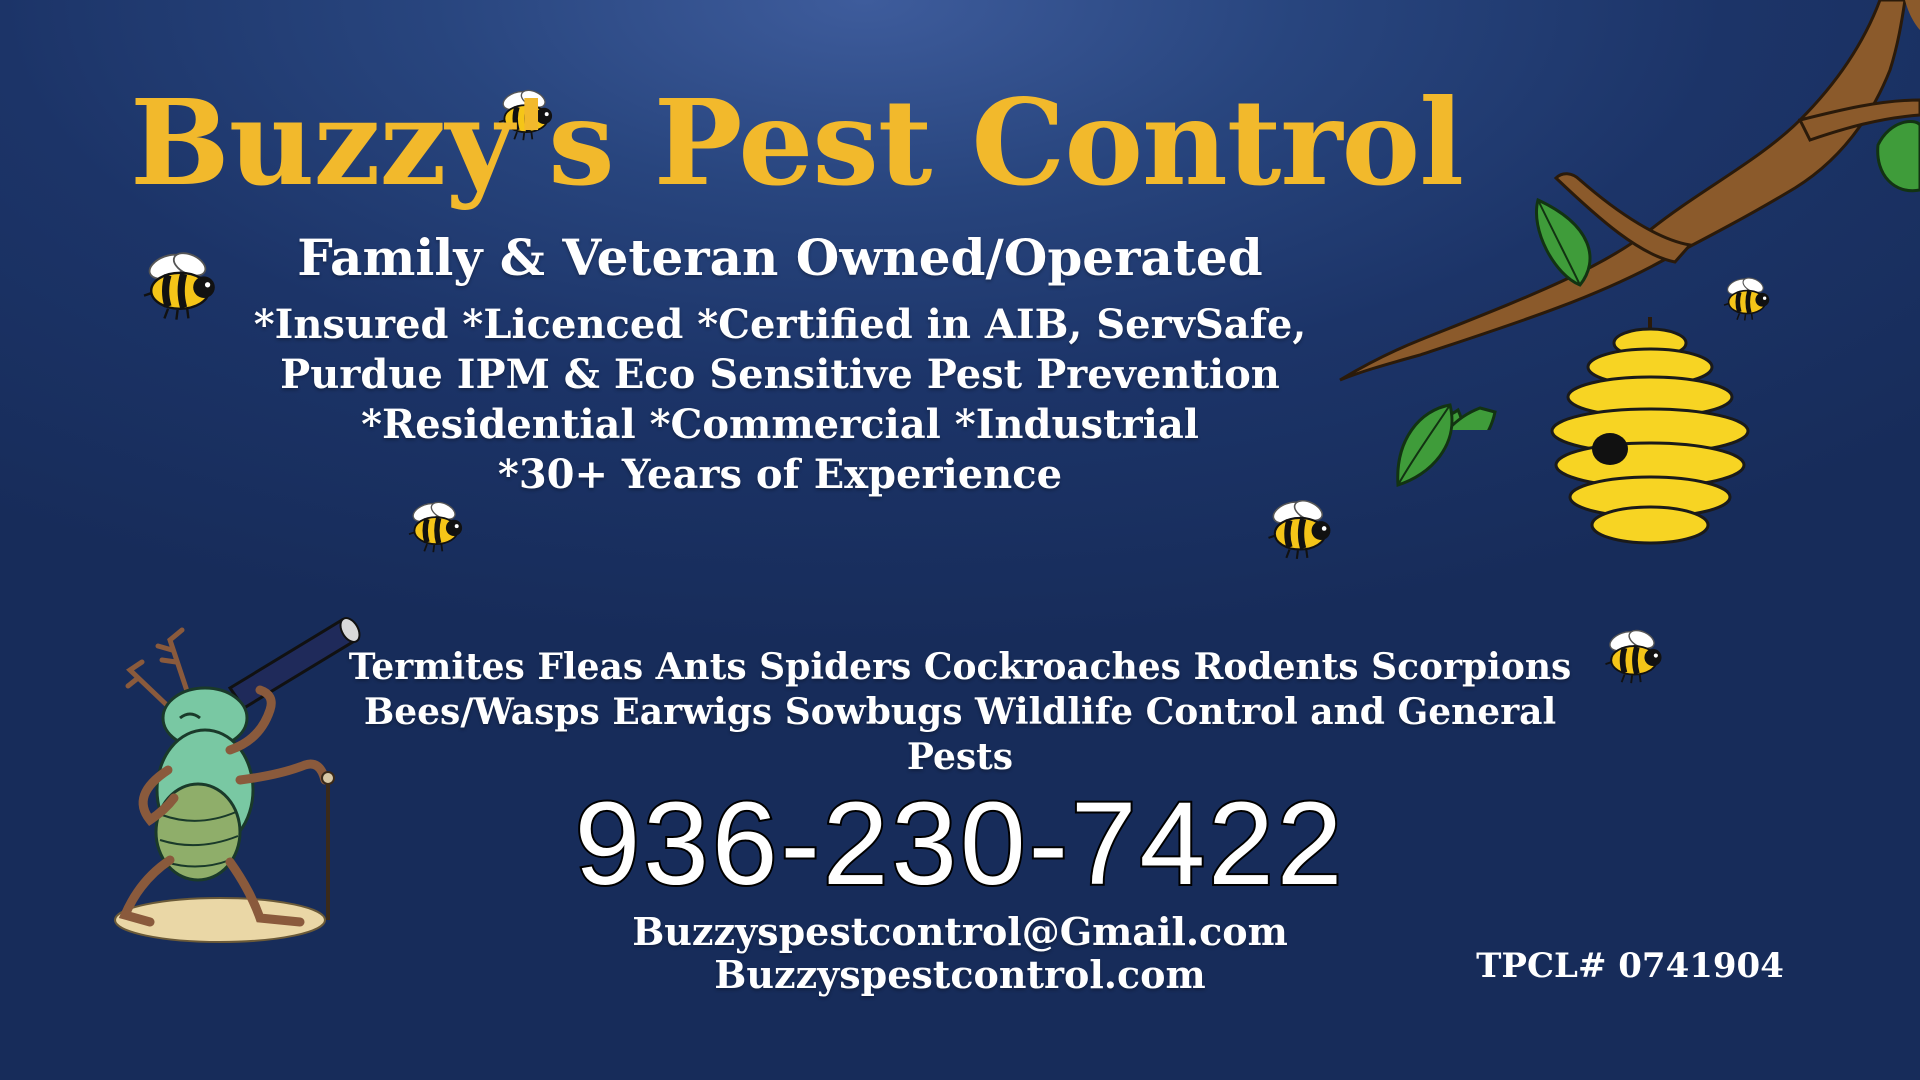 This screenshot has width=1920, height=1080. What do you see at coordinates (960, 931) in the screenshot?
I see `email-address: Buzzyspestcontrol@Gmail.com` at bounding box center [960, 931].